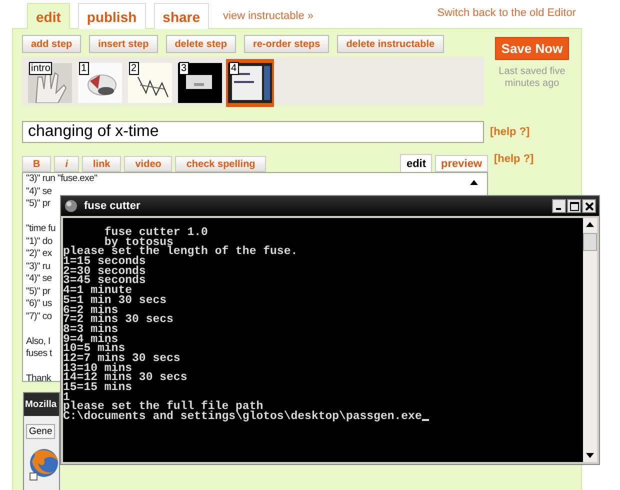  What do you see at coordinates (121, 359) in the screenshot?
I see `console-line: 12=7 mins 30 secs` at bounding box center [121, 359].